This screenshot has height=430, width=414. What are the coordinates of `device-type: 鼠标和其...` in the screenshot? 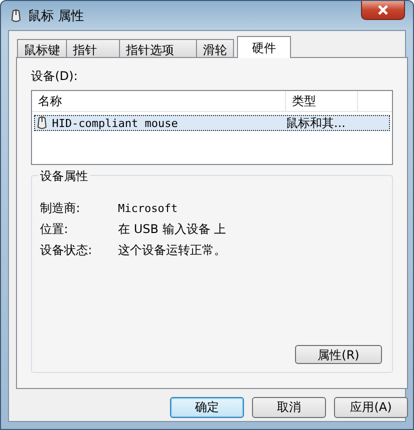 It's located at (316, 123).